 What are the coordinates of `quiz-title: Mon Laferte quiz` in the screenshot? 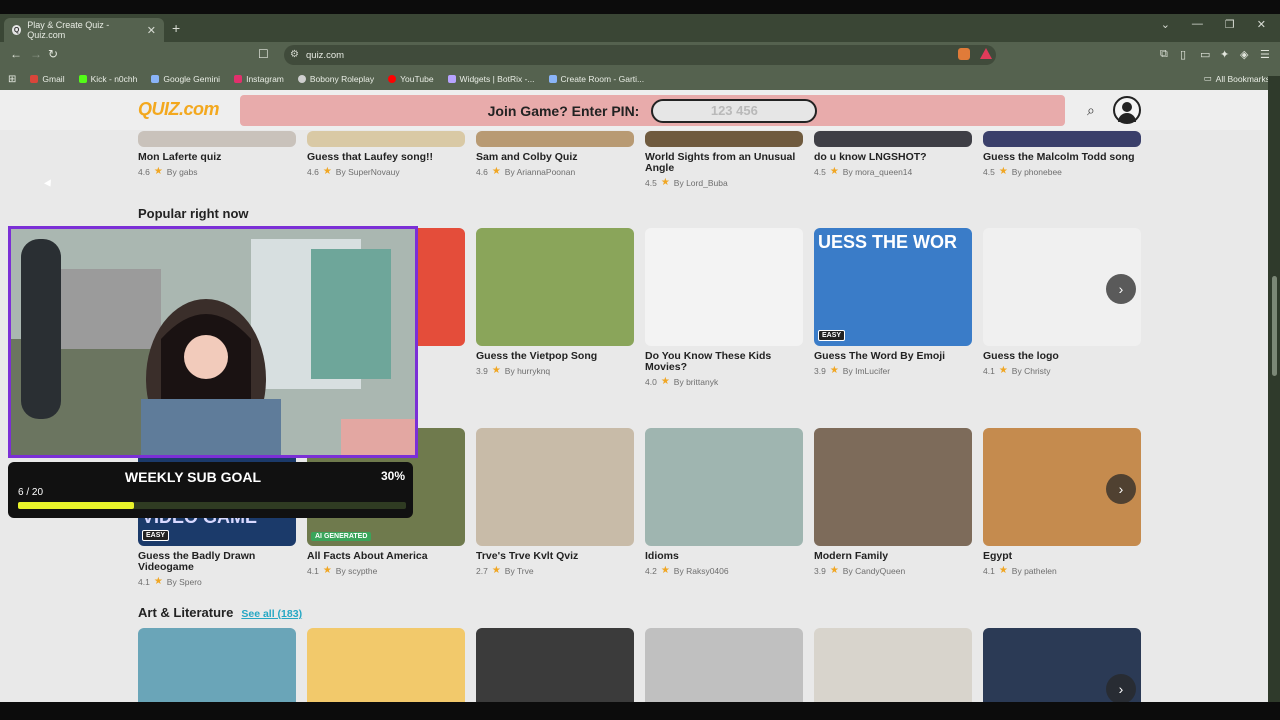 It's located at (217, 157).